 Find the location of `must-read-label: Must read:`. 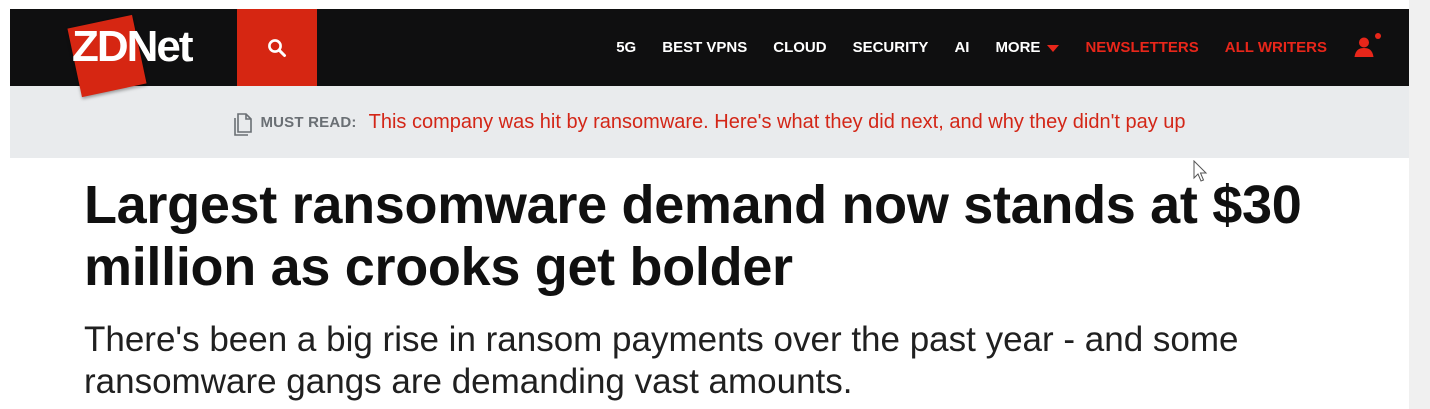

must-read-label: Must read: is located at coordinates (308, 122).